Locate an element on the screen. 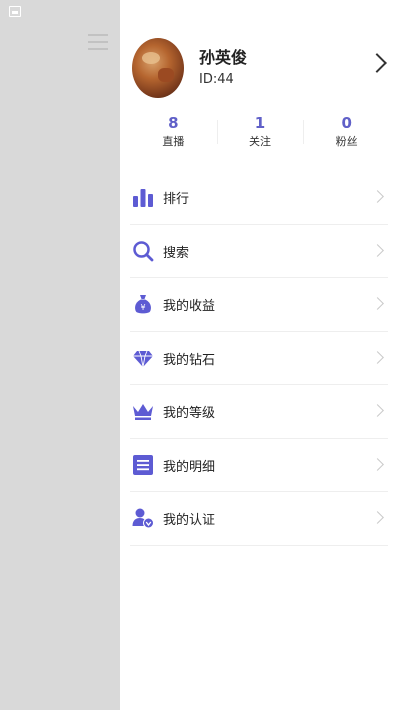 This screenshot has width=400, height=710. username: 孙英俊 is located at coordinates (223, 57).